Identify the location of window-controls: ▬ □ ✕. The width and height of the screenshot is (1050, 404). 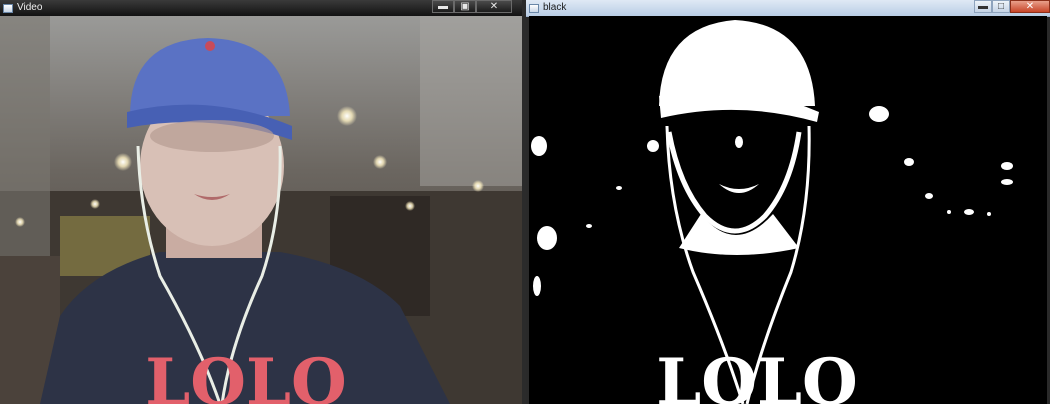
(1012, 6).